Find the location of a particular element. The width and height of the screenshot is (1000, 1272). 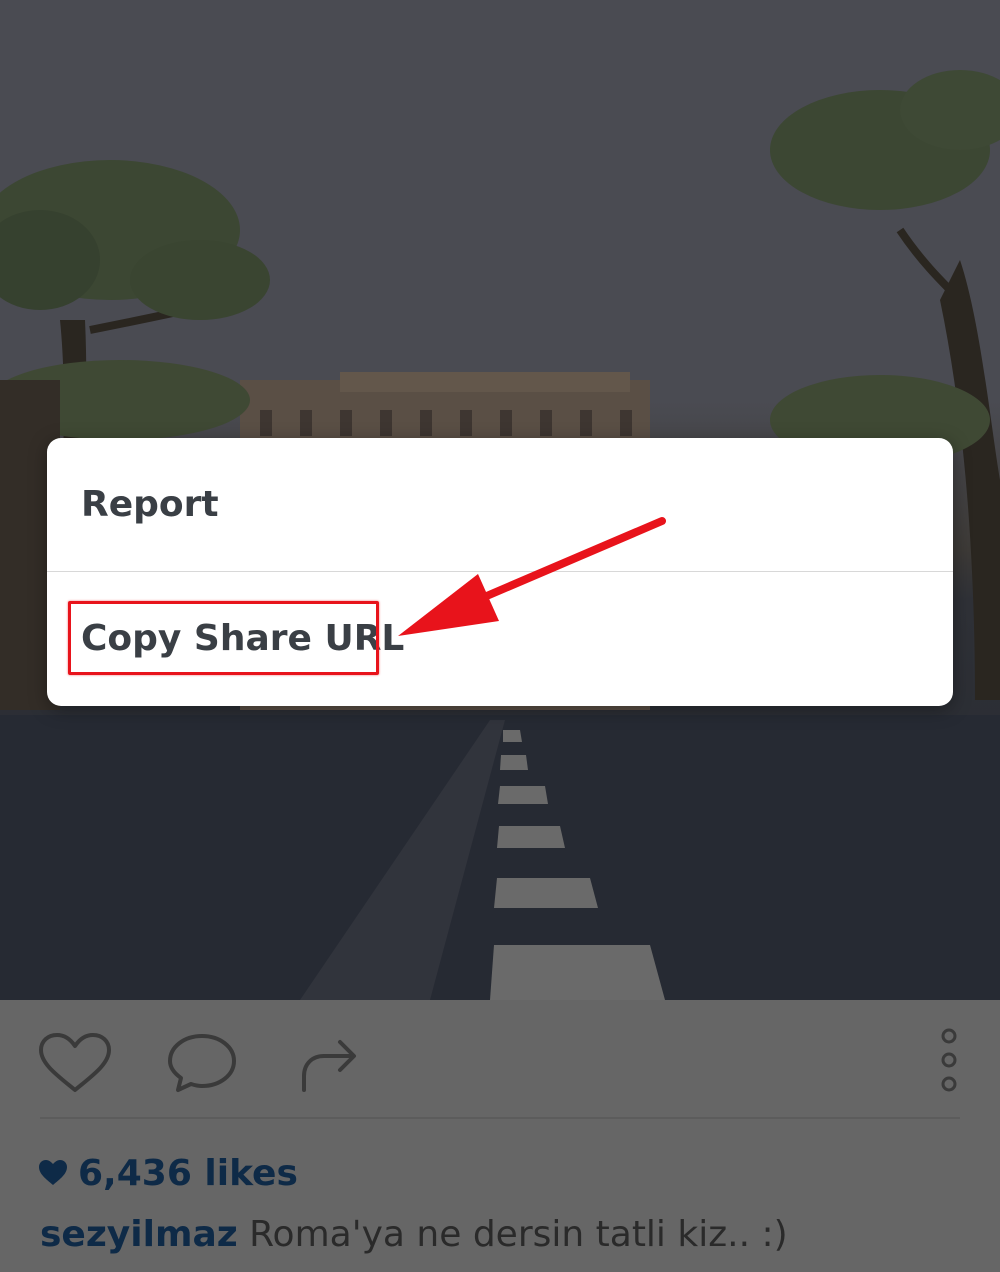

comment-icon is located at coordinates (202, 1063).